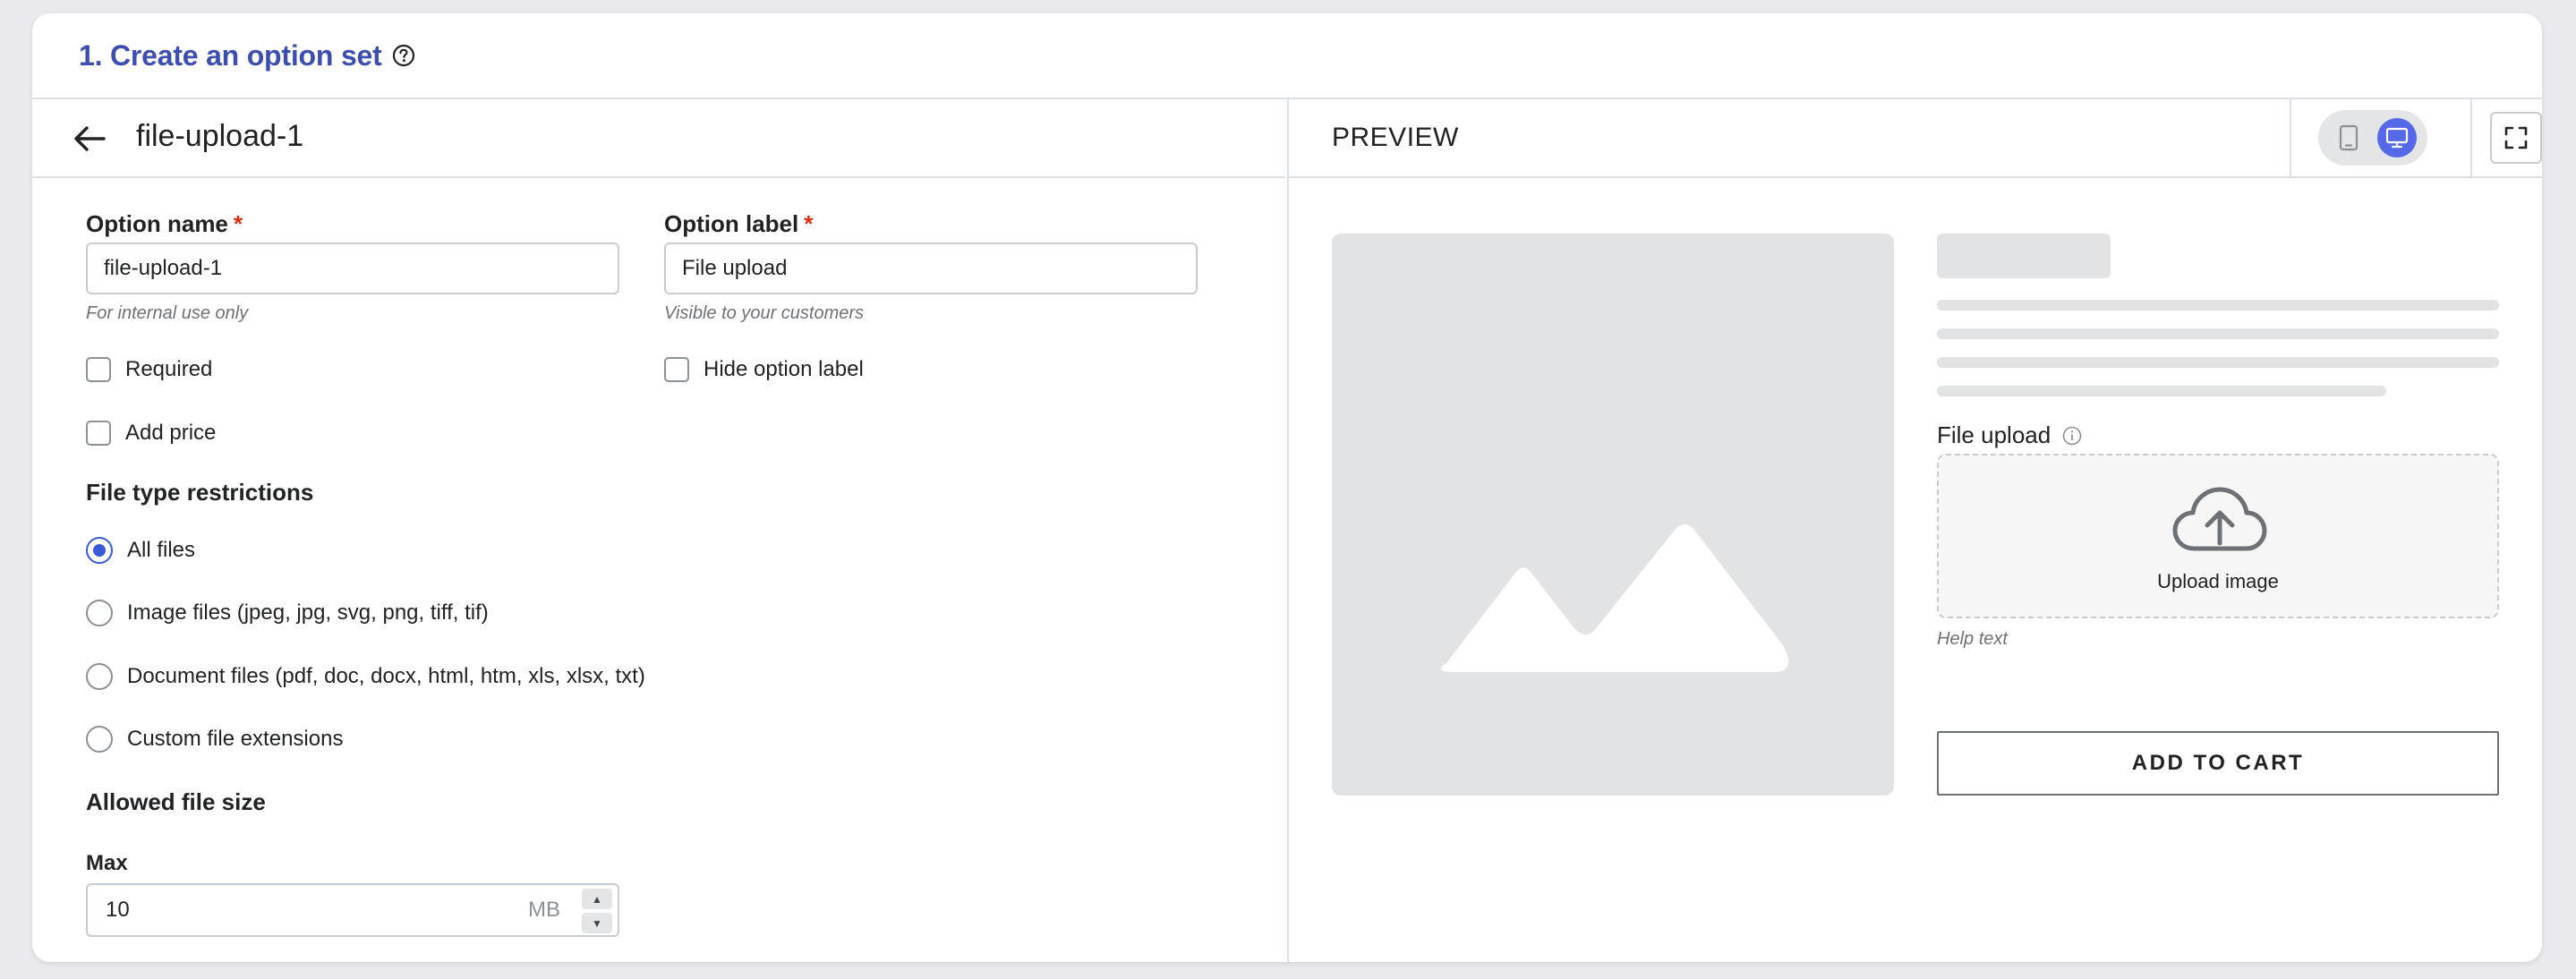  I want to click on option-label-value: File upload, so click(735, 268).